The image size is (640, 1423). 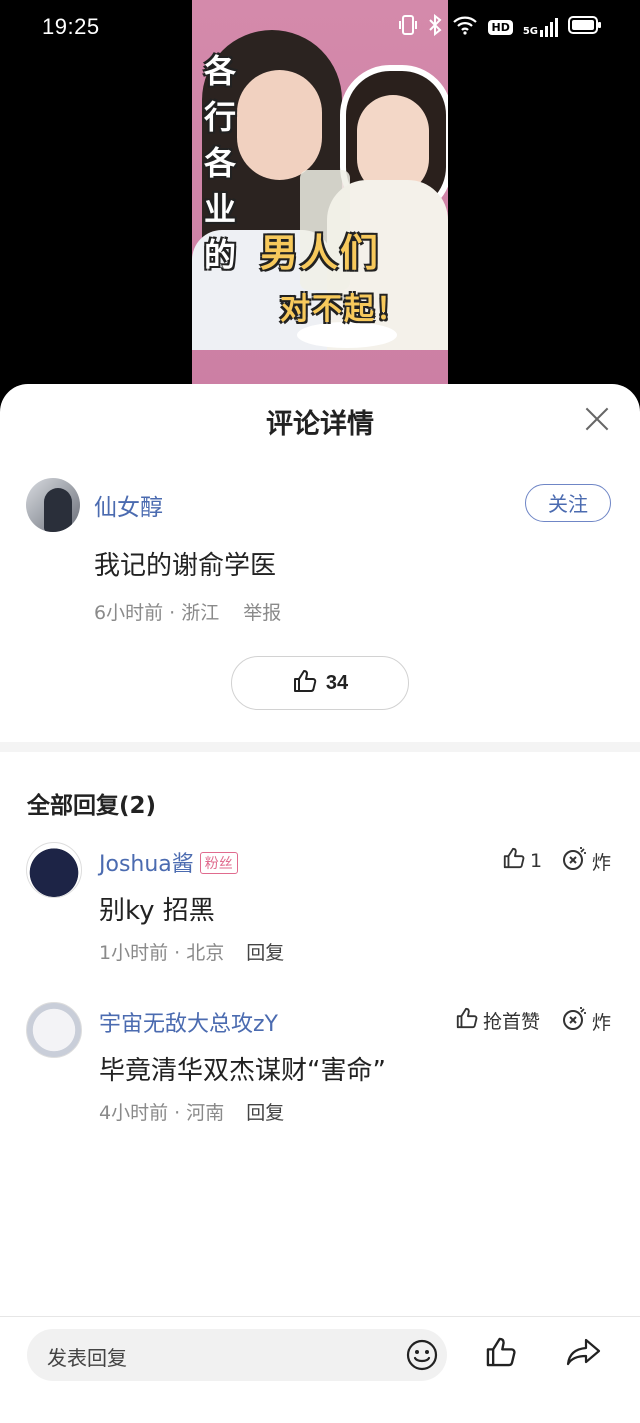 I want to click on avatar-figure, so click(x=58, y=510).